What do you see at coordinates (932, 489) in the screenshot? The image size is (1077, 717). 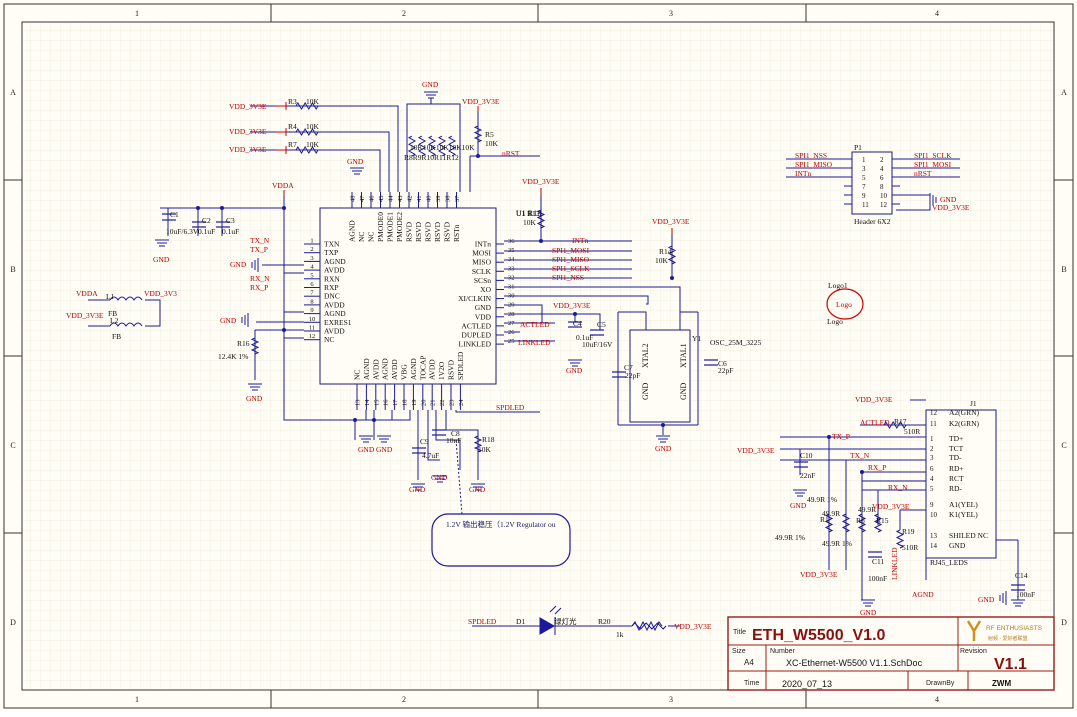 I see `j1-pin-number: 5` at bounding box center [932, 489].